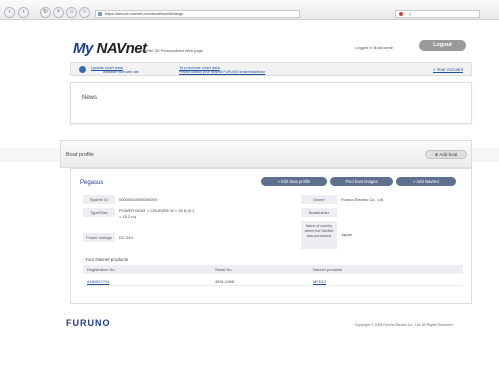 This screenshot has height=376, width=499. I want to click on table-row: 0480007704 4591-0495 MFD12, so click(273, 281).